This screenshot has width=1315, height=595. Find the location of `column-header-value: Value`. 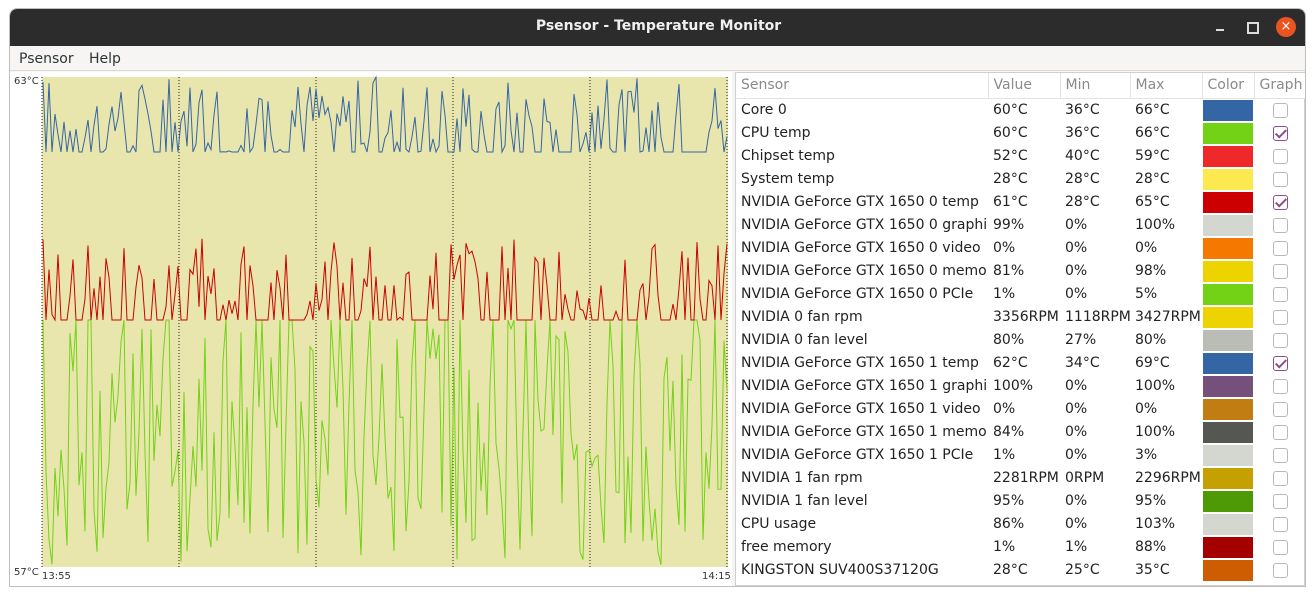

column-header-value: Value is located at coordinates (1024, 86).